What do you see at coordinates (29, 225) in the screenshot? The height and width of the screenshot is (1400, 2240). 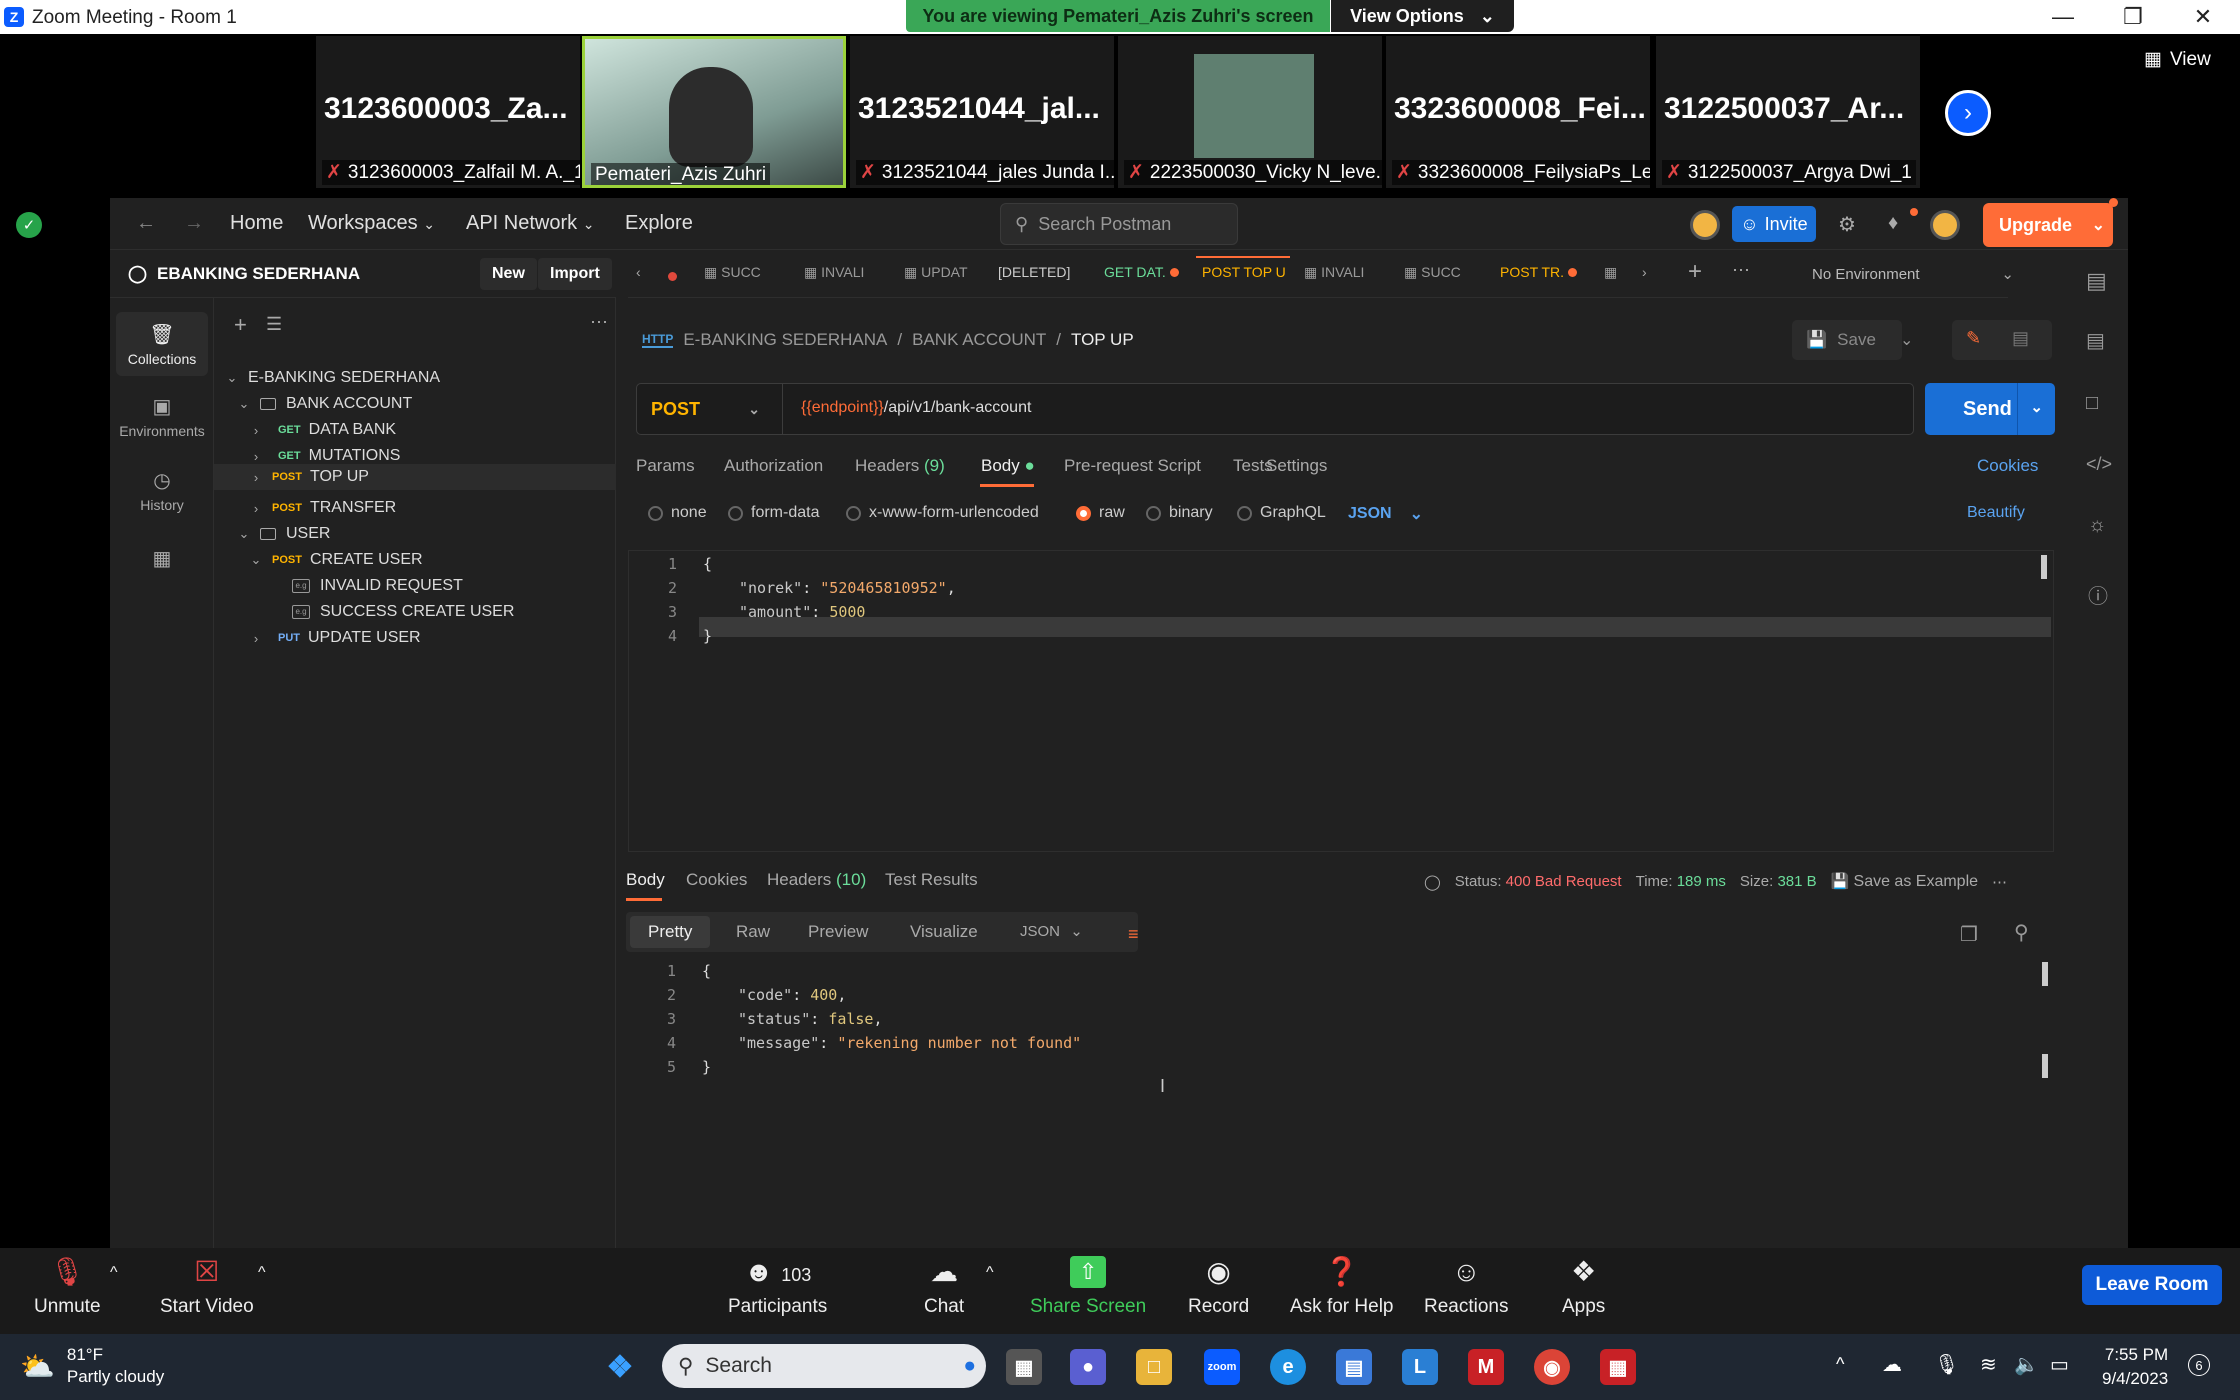 I see `security-shield-icon: ✓` at bounding box center [29, 225].